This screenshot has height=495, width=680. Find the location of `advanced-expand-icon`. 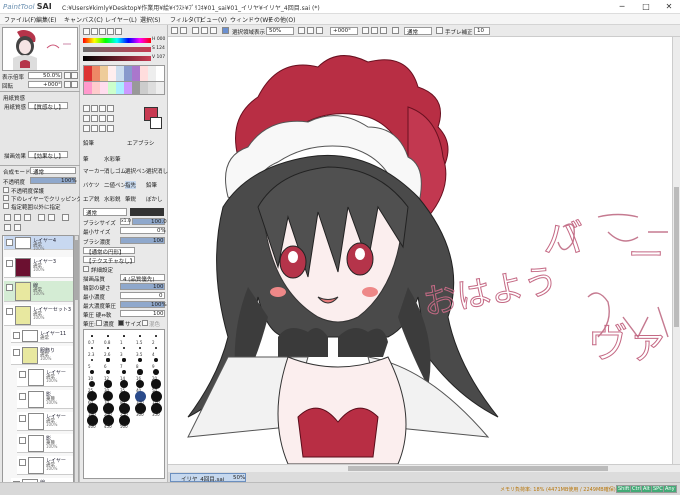

advanced-expand-icon is located at coordinates (86, 269).